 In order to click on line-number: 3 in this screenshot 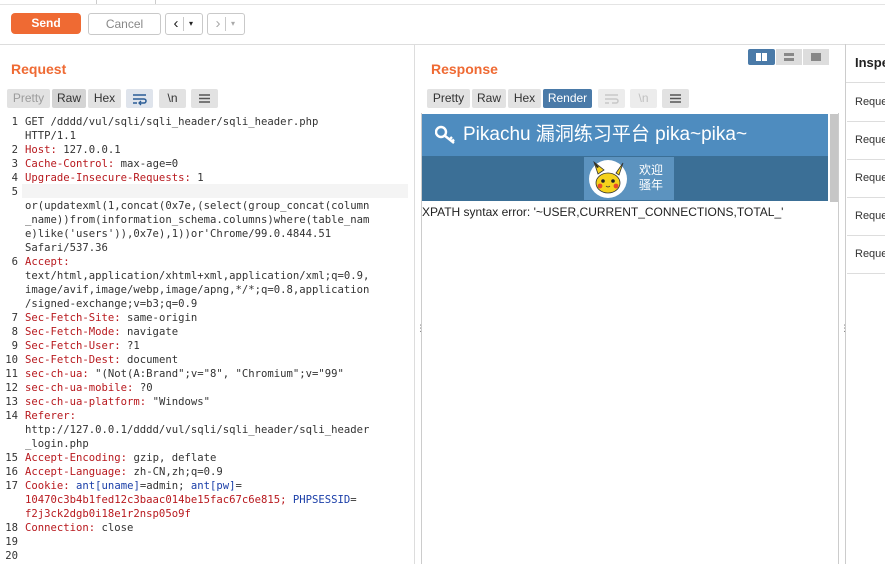, I will do `click(14, 164)`.